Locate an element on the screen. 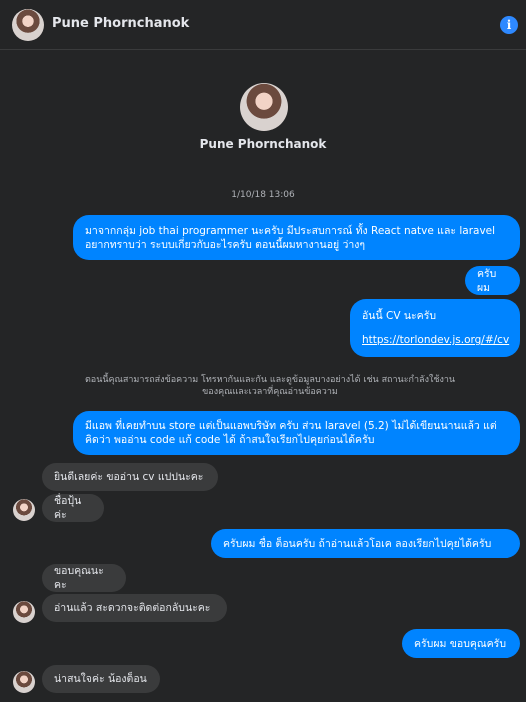 The height and width of the screenshot is (702, 526). message-text: อ่านแล้ว สะดวกจะติดต่อกลับนะคะ is located at coordinates (132, 608).